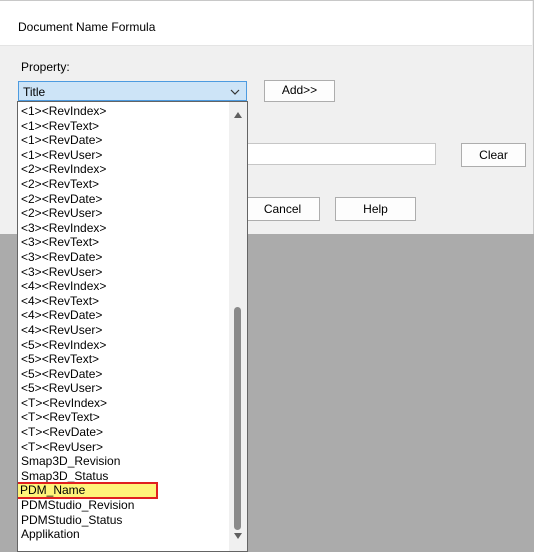  Describe the element at coordinates (266, 23) in the screenshot. I see `dialog-titlebar: Document Name Formula` at that location.